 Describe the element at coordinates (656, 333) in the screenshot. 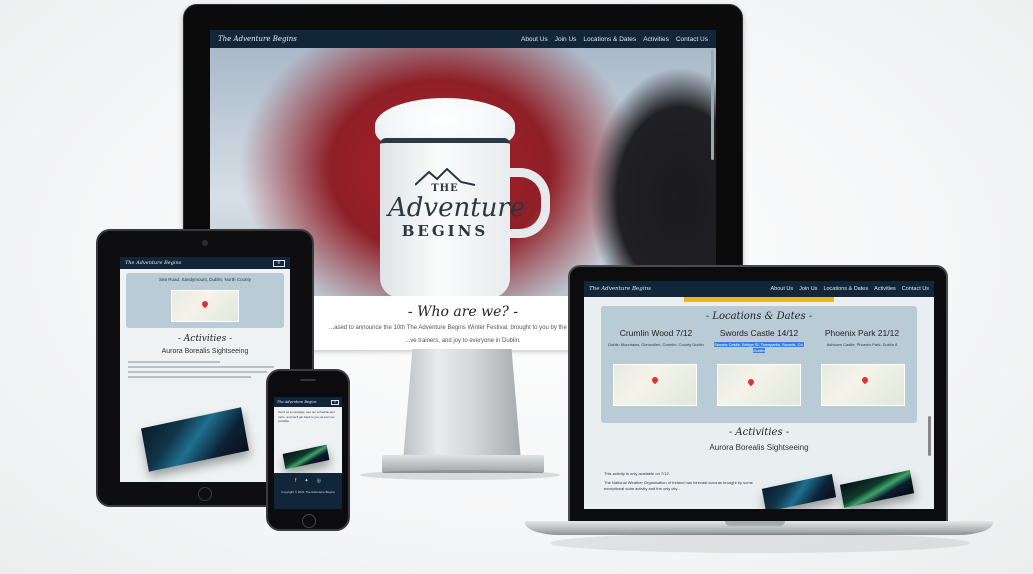

I see `location-1-name: Crumlin Wood 7/12` at that location.